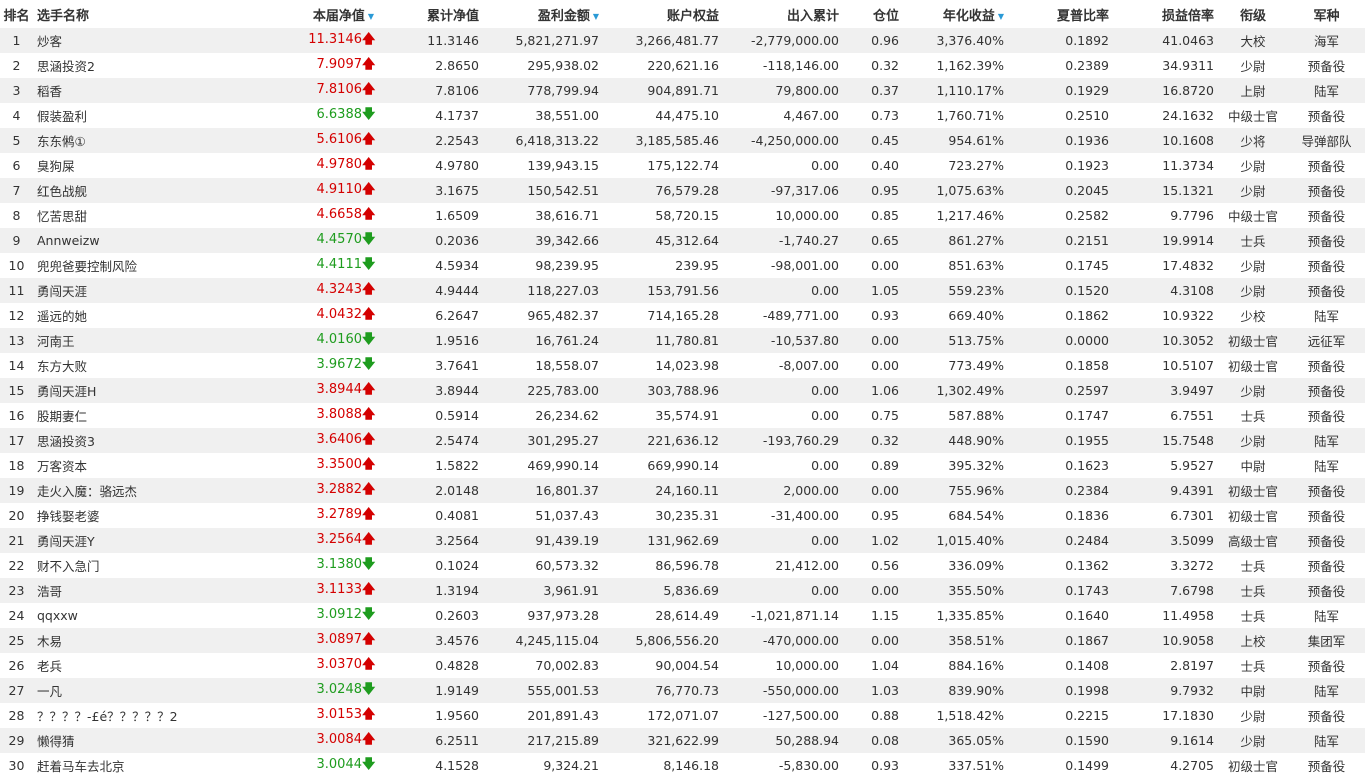  I want to click on position-cell: 0.95, so click(873, 190).